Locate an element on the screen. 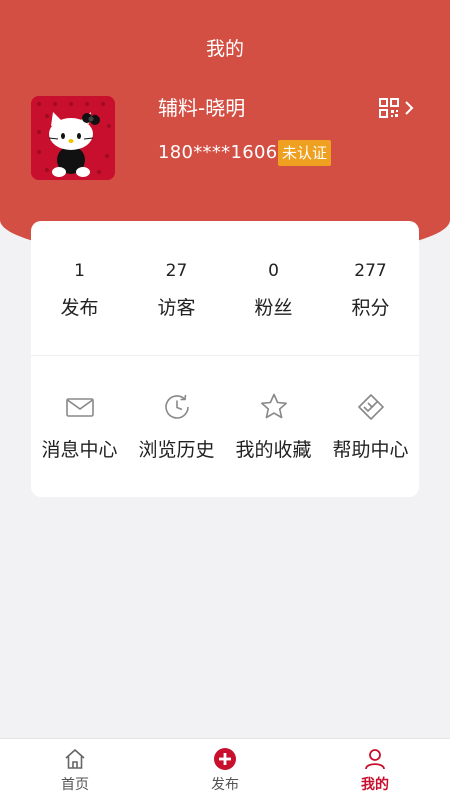 Image resolution: width=450 pixels, height=800 pixels. home-icon is located at coordinates (75, 759).